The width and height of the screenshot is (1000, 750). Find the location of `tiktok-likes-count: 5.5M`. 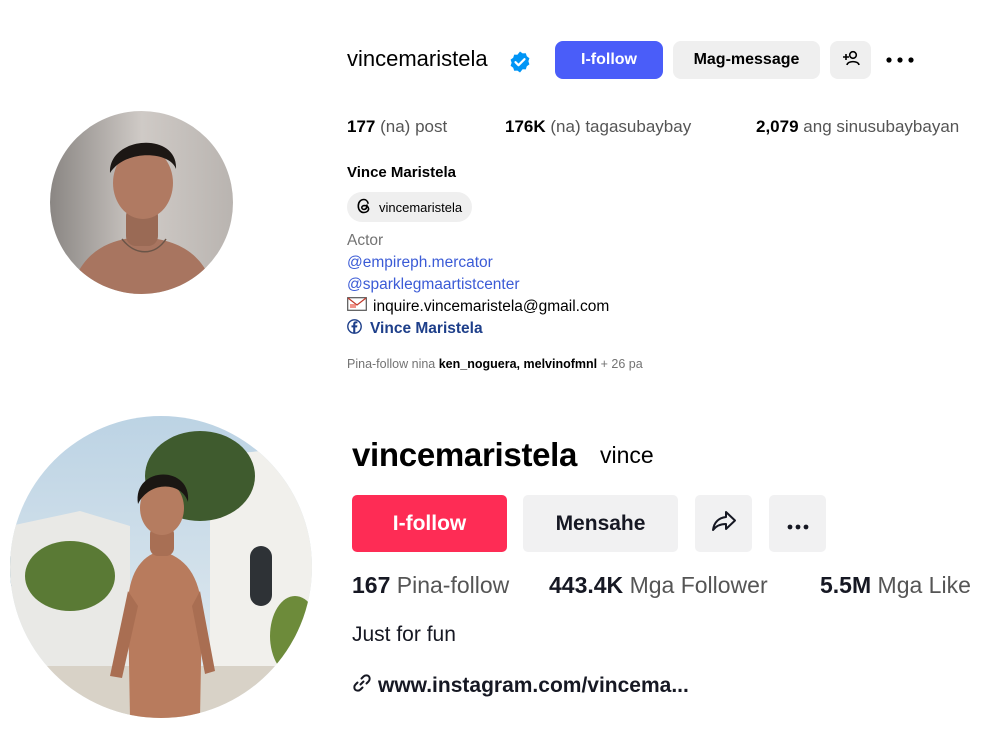

tiktok-likes-count: 5.5M is located at coordinates (846, 585).